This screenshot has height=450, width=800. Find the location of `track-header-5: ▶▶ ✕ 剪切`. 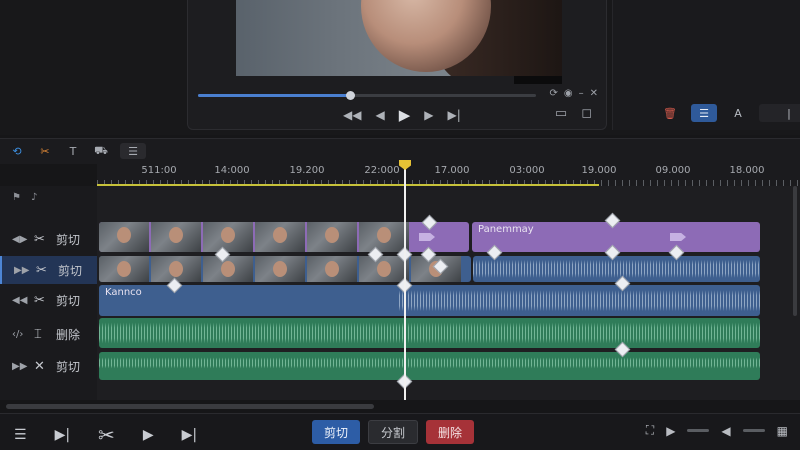

track-header-5: ▶▶ ✕ 剪切 is located at coordinates (48, 366).